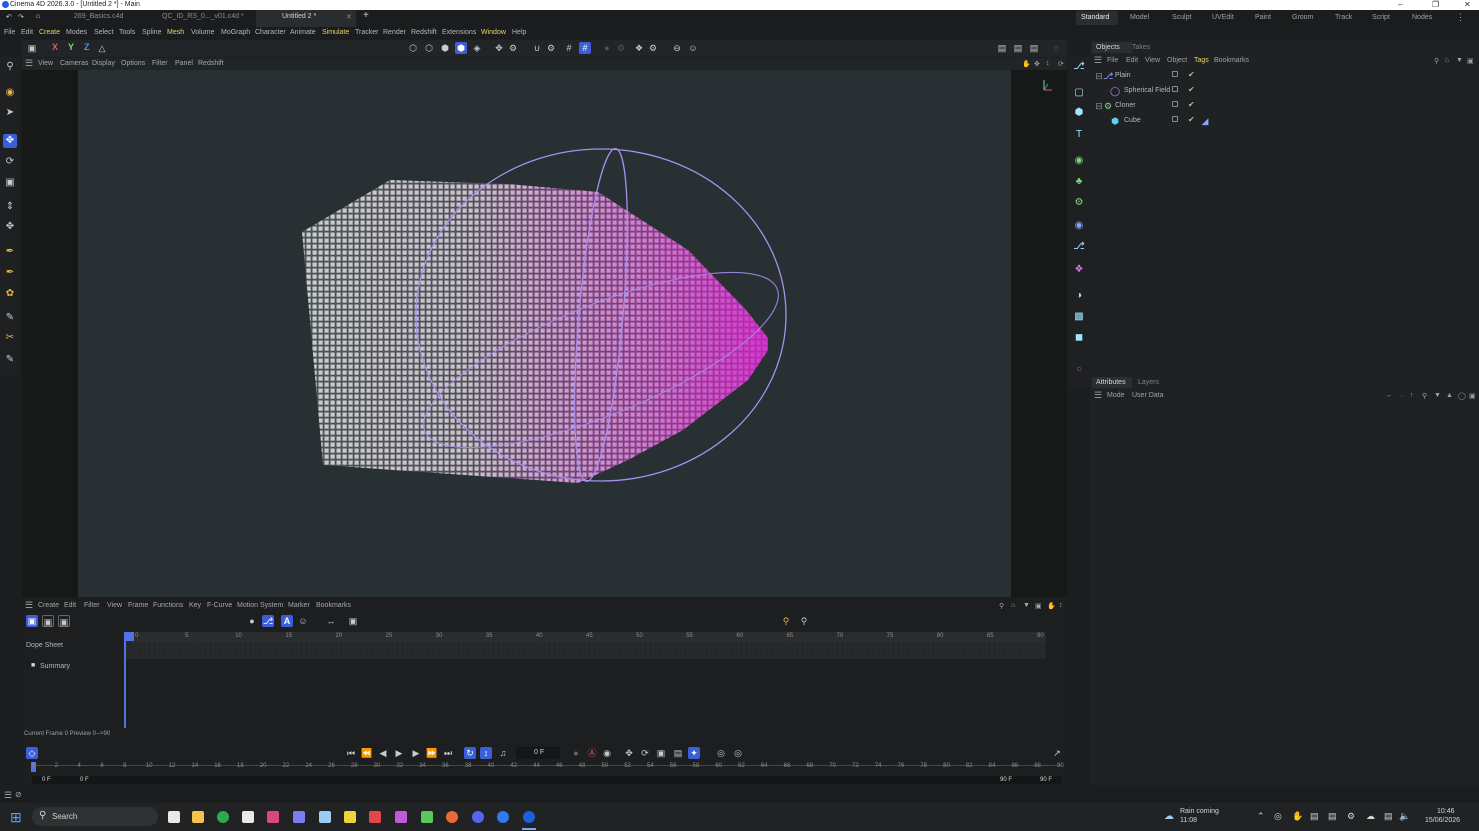 The width and height of the screenshot is (1479, 831). Describe the element at coordinates (585, 650) in the screenshot. I see `dope-summary-track` at that location.